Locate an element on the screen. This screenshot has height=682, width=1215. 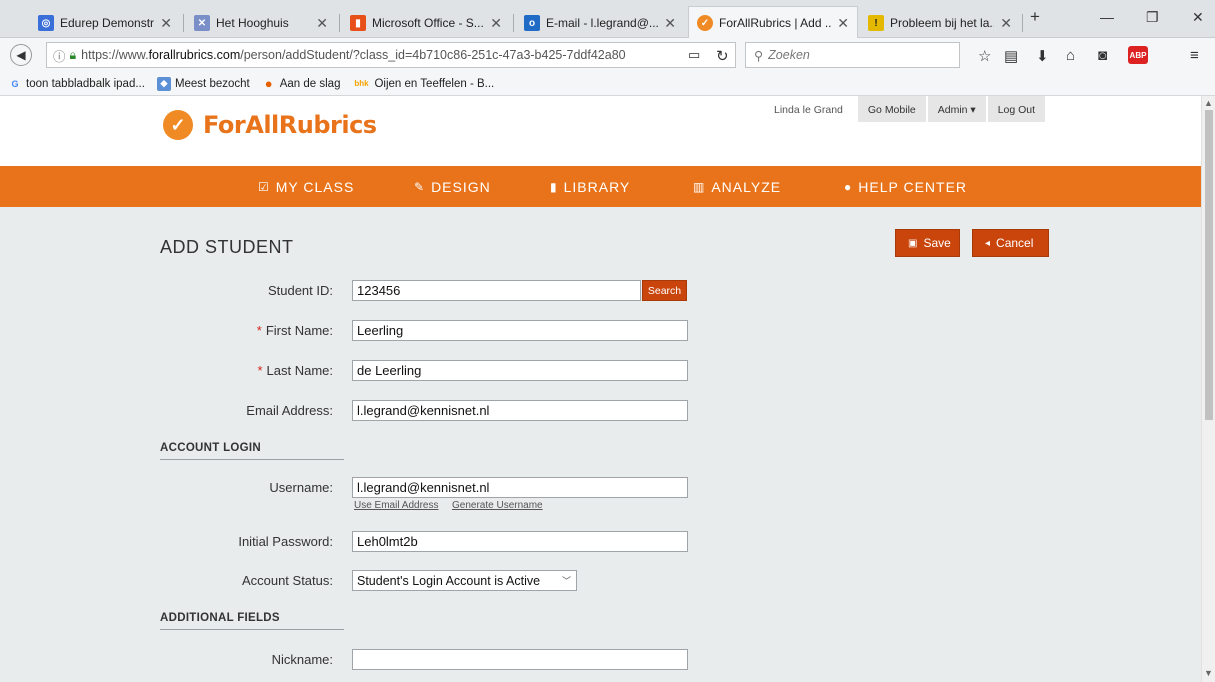
caret-left-icon: ◂ is located at coordinates (988, 243).